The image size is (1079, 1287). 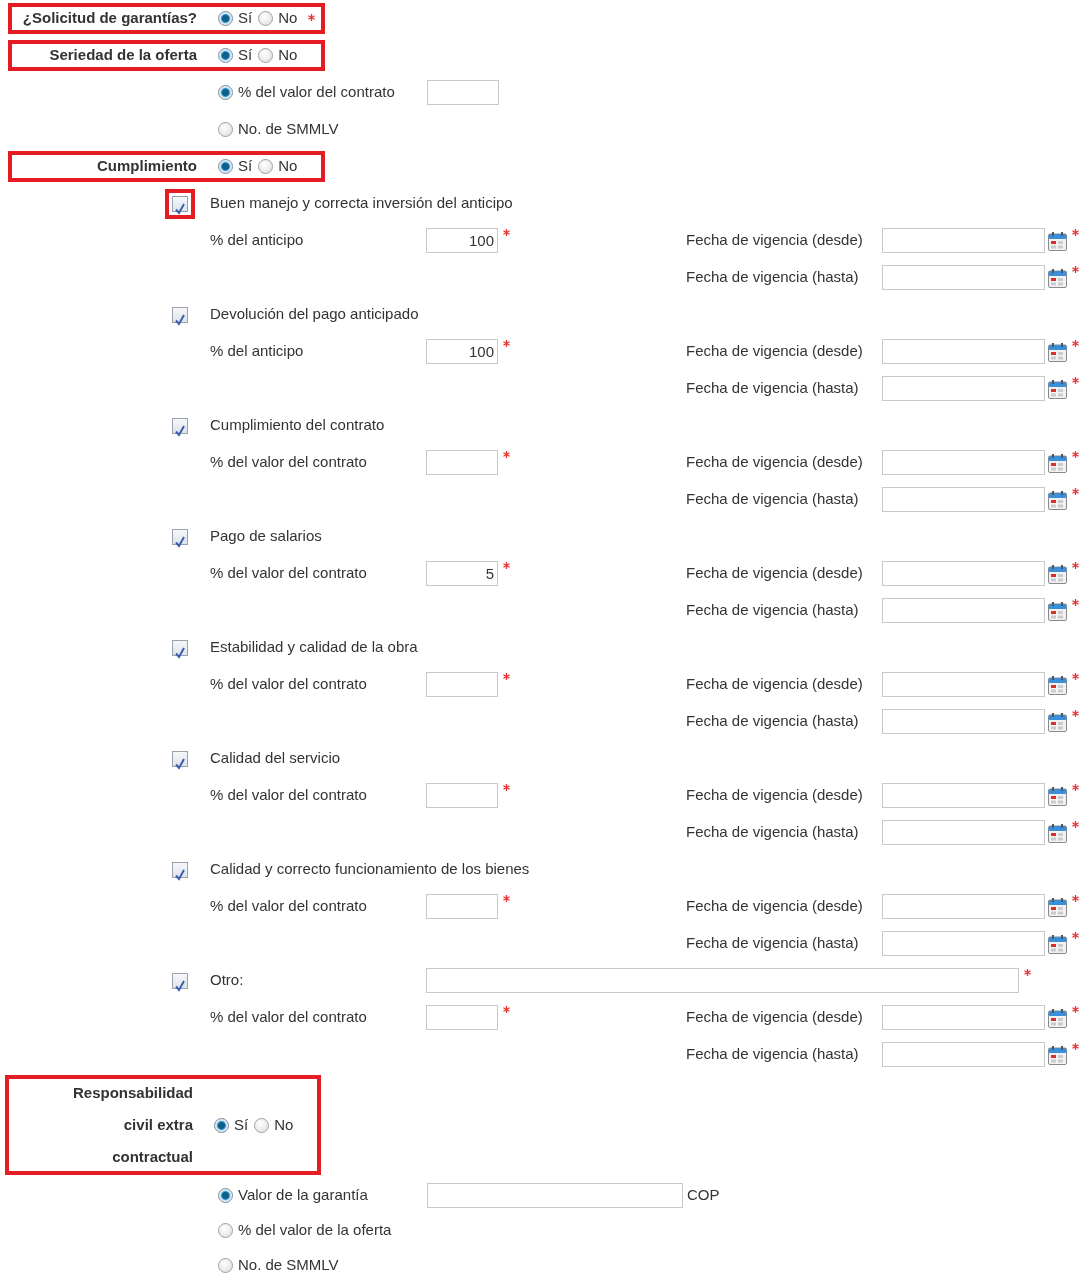 What do you see at coordinates (109, 18) in the screenshot?
I see `question-label: ¿Solicitud de garantías?` at bounding box center [109, 18].